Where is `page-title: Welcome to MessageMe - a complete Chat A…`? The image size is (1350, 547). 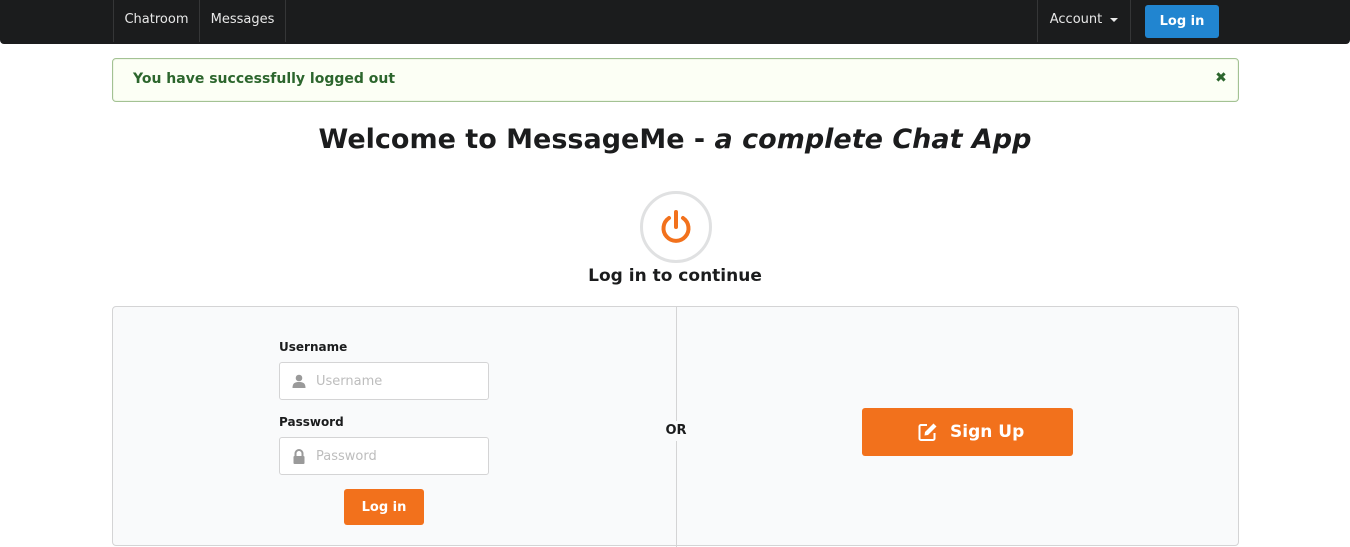
page-title: Welcome to MessageMe - a complete Chat A… is located at coordinates (675, 139).